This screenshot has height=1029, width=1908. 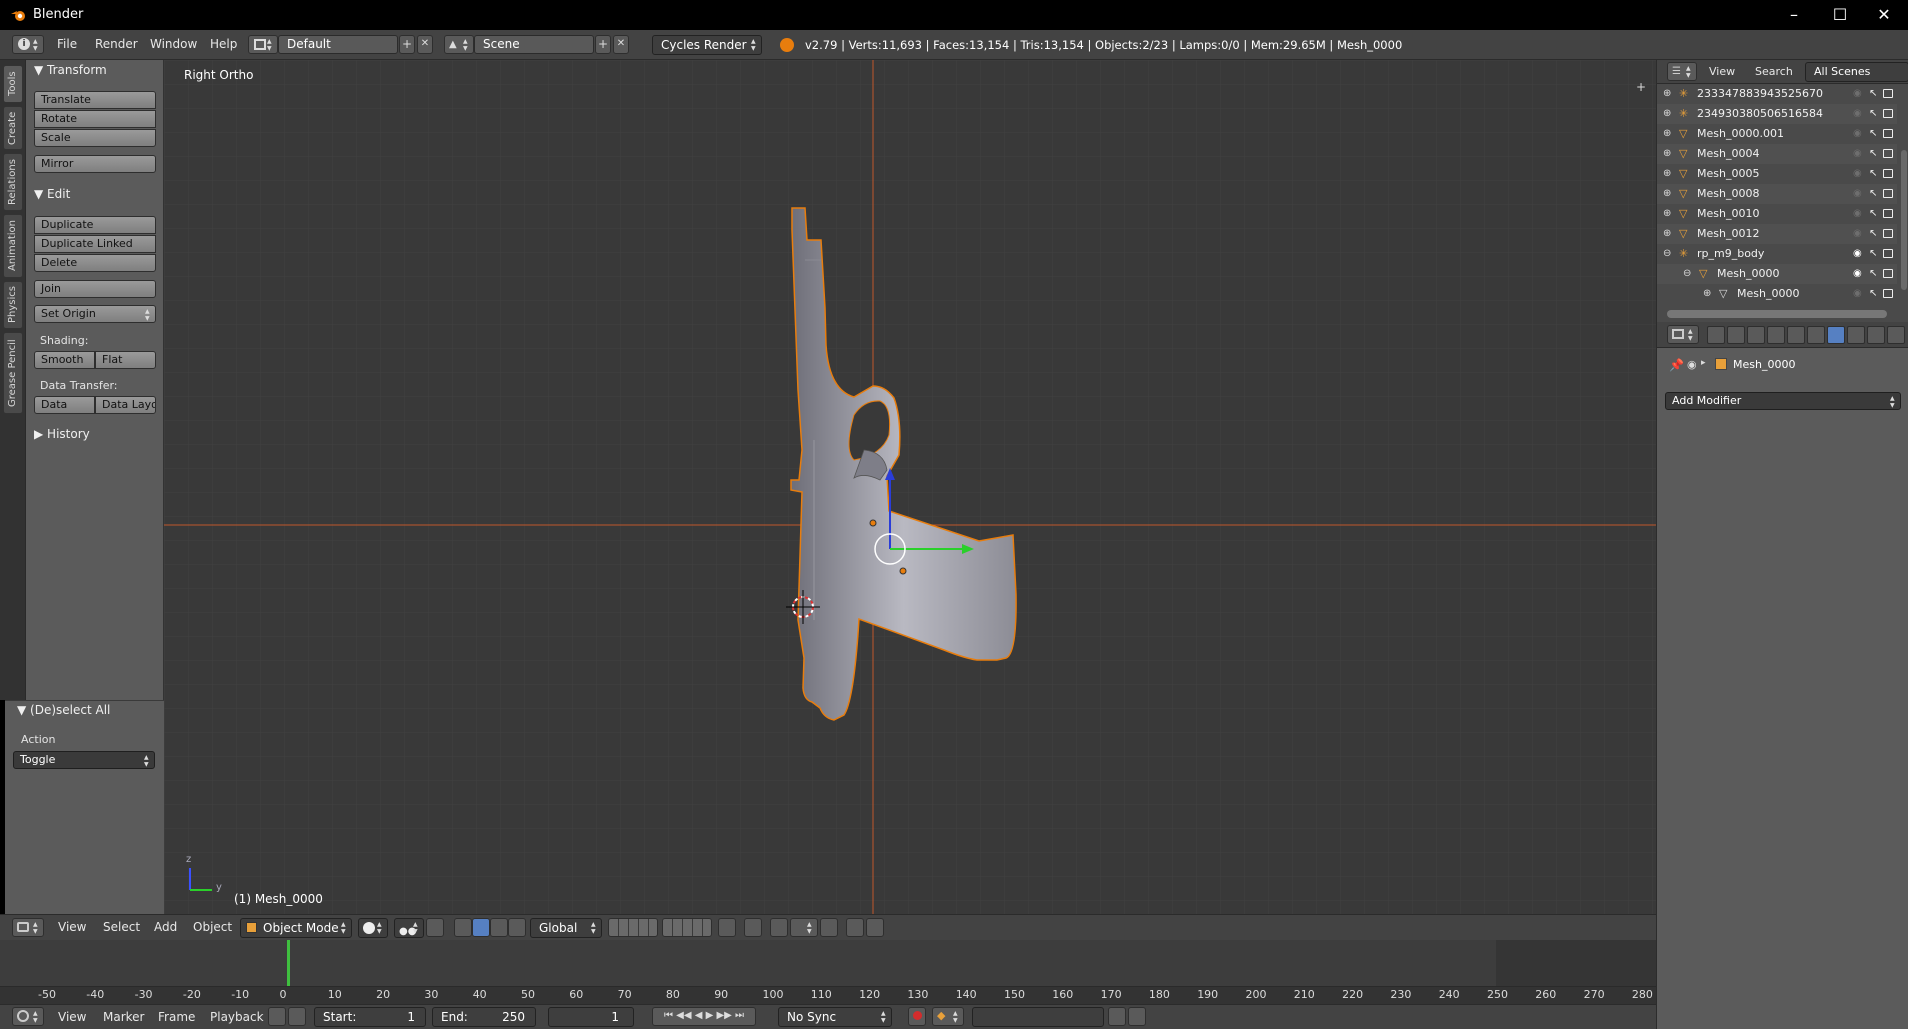 I want to click on texture-tab-icon, so click(x=1896, y=335).